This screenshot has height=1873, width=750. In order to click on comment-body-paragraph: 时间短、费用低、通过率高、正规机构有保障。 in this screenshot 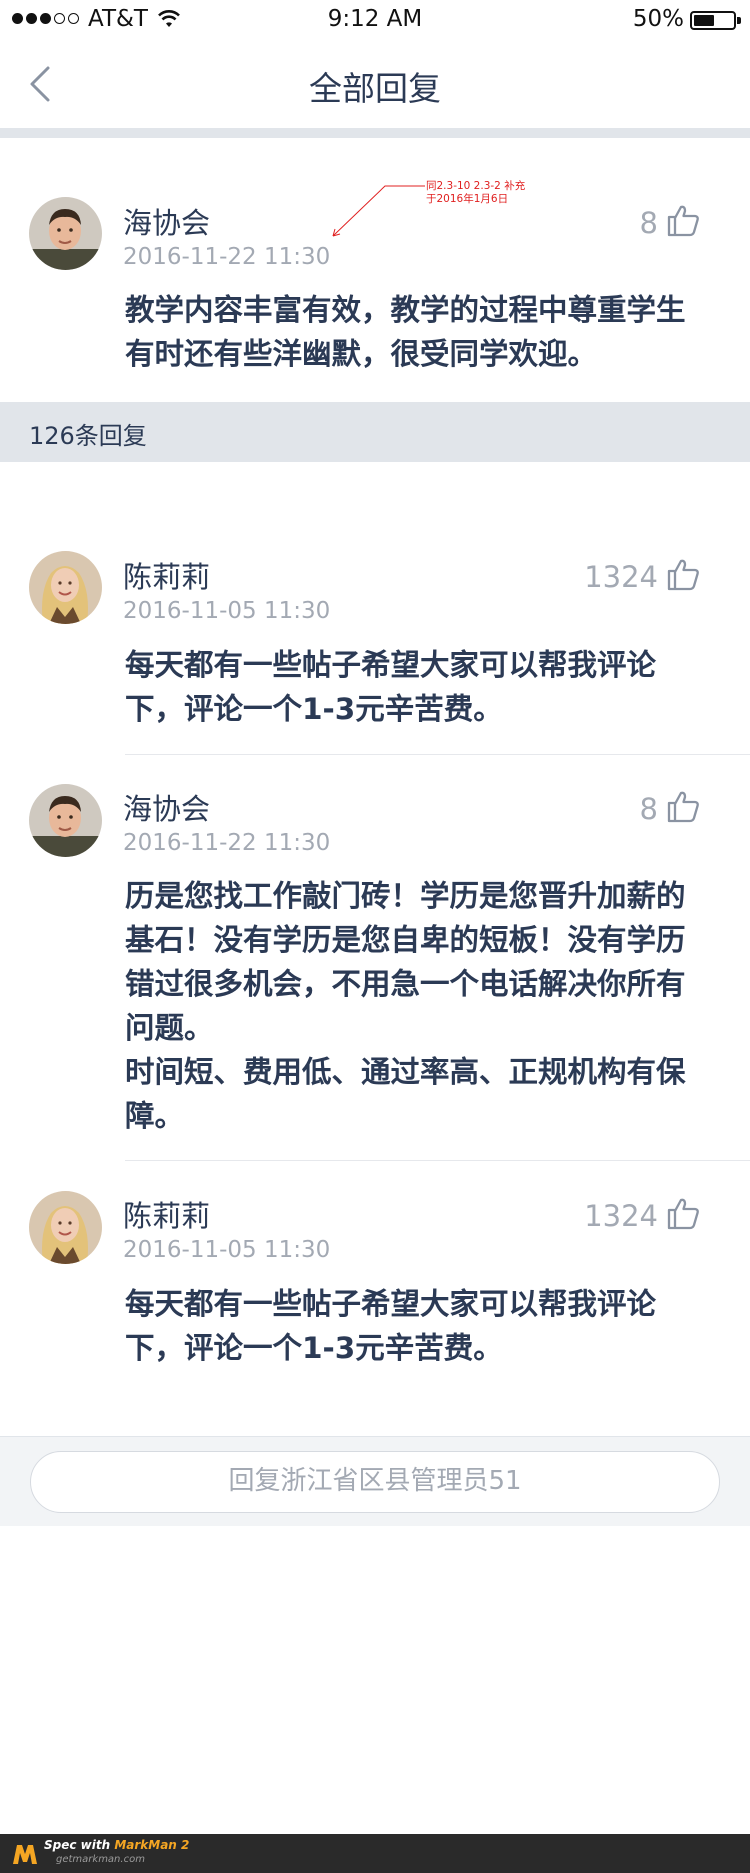, I will do `click(405, 1094)`.